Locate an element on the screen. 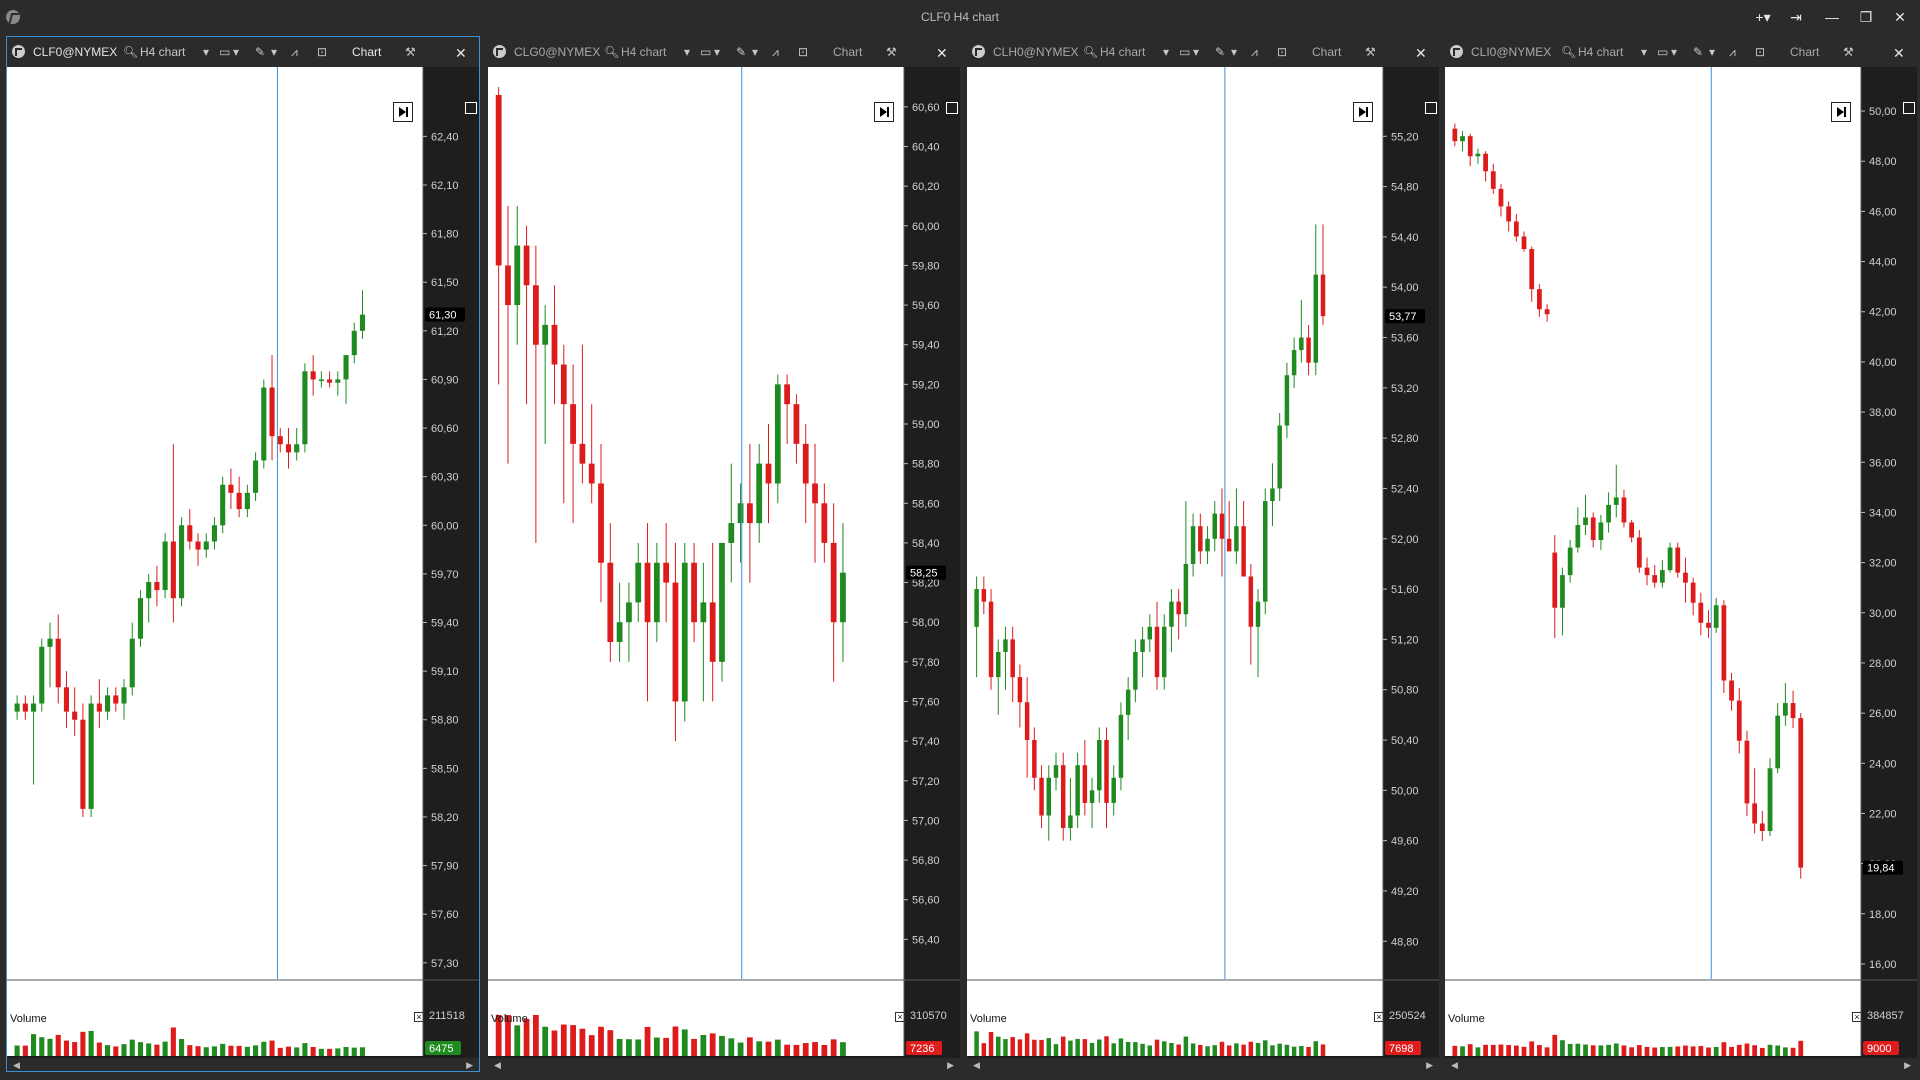 This screenshot has height=1080, width=1920. symbol-label: CLI0@NYMEX is located at coordinates (1511, 52).